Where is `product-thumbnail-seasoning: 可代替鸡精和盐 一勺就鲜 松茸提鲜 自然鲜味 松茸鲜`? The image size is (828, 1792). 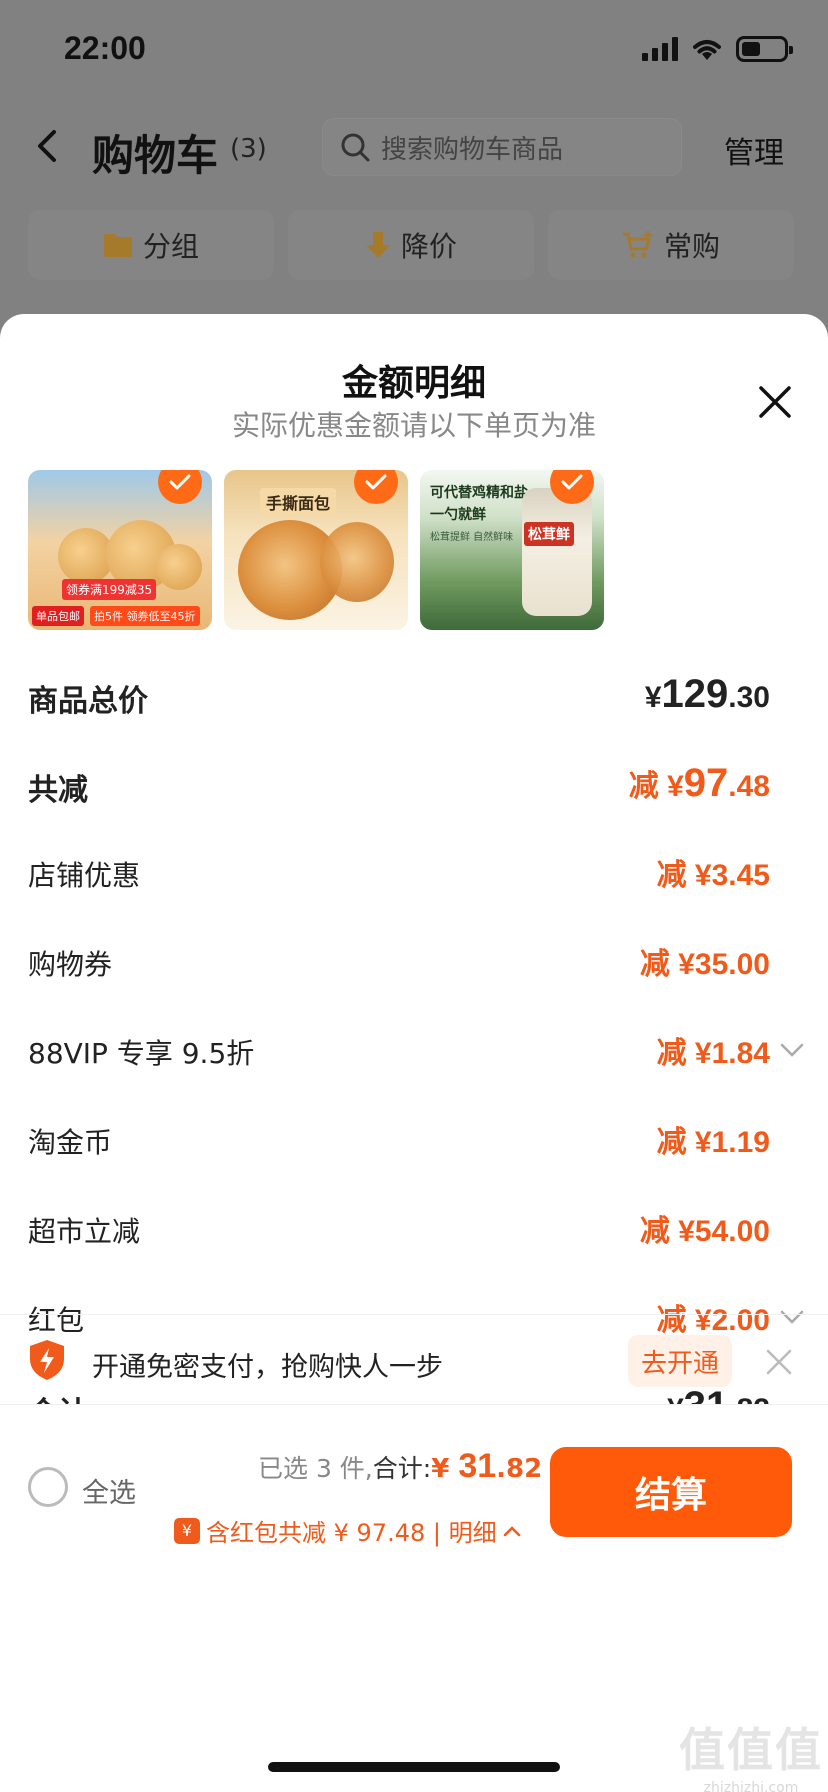
product-thumbnail-seasoning: 可代替鸡精和盐 一勺就鲜 松茸提鲜 自然鲜味 松茸鲜 is located at coordinates (512, 550).